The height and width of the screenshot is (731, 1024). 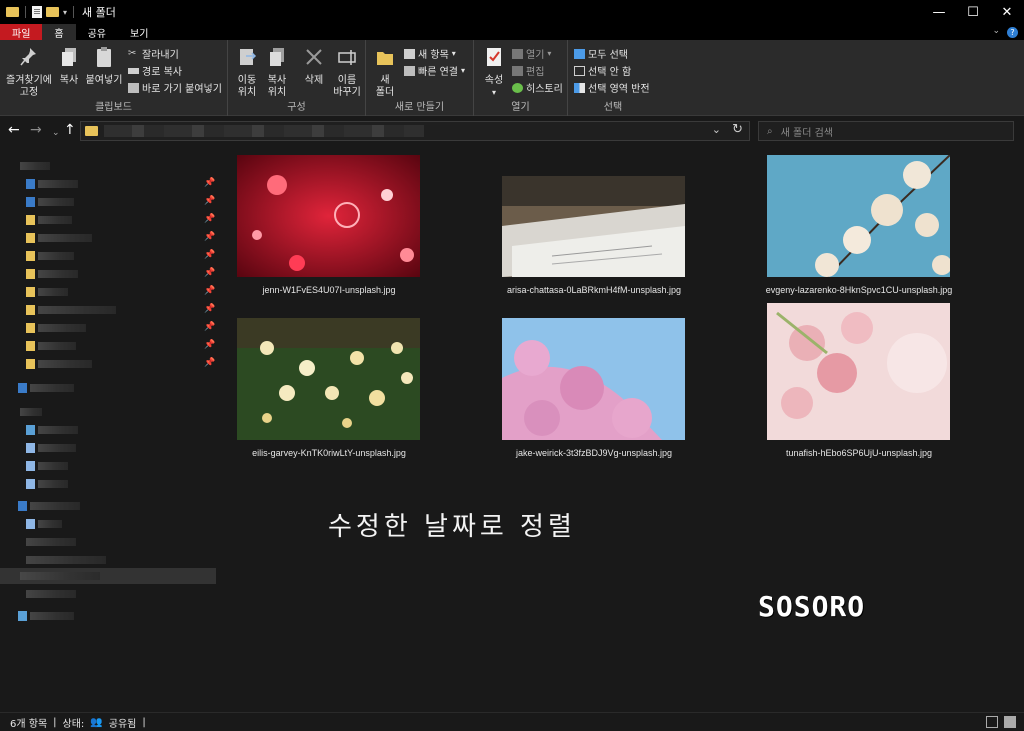 What do you see at coordinates (385, 72) in the screenshot?
I see `new-folder-button: 새 폴더` at bounding box center [385, 72].